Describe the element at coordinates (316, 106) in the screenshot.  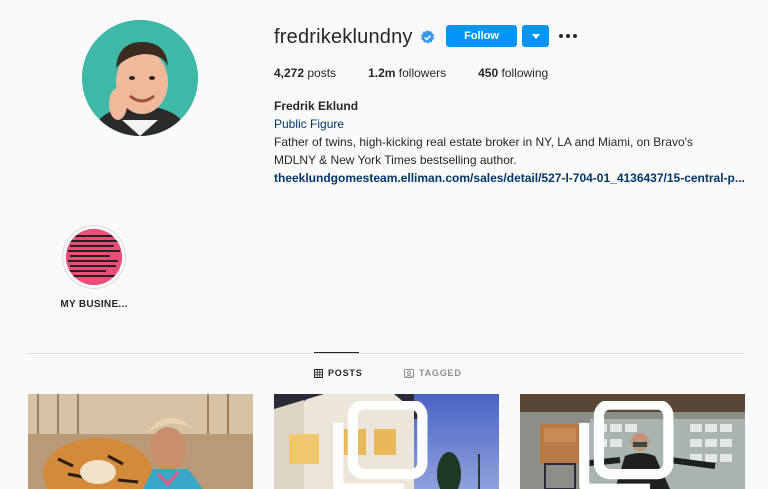
I see `full-name: Fredrik Eklund` at that location.